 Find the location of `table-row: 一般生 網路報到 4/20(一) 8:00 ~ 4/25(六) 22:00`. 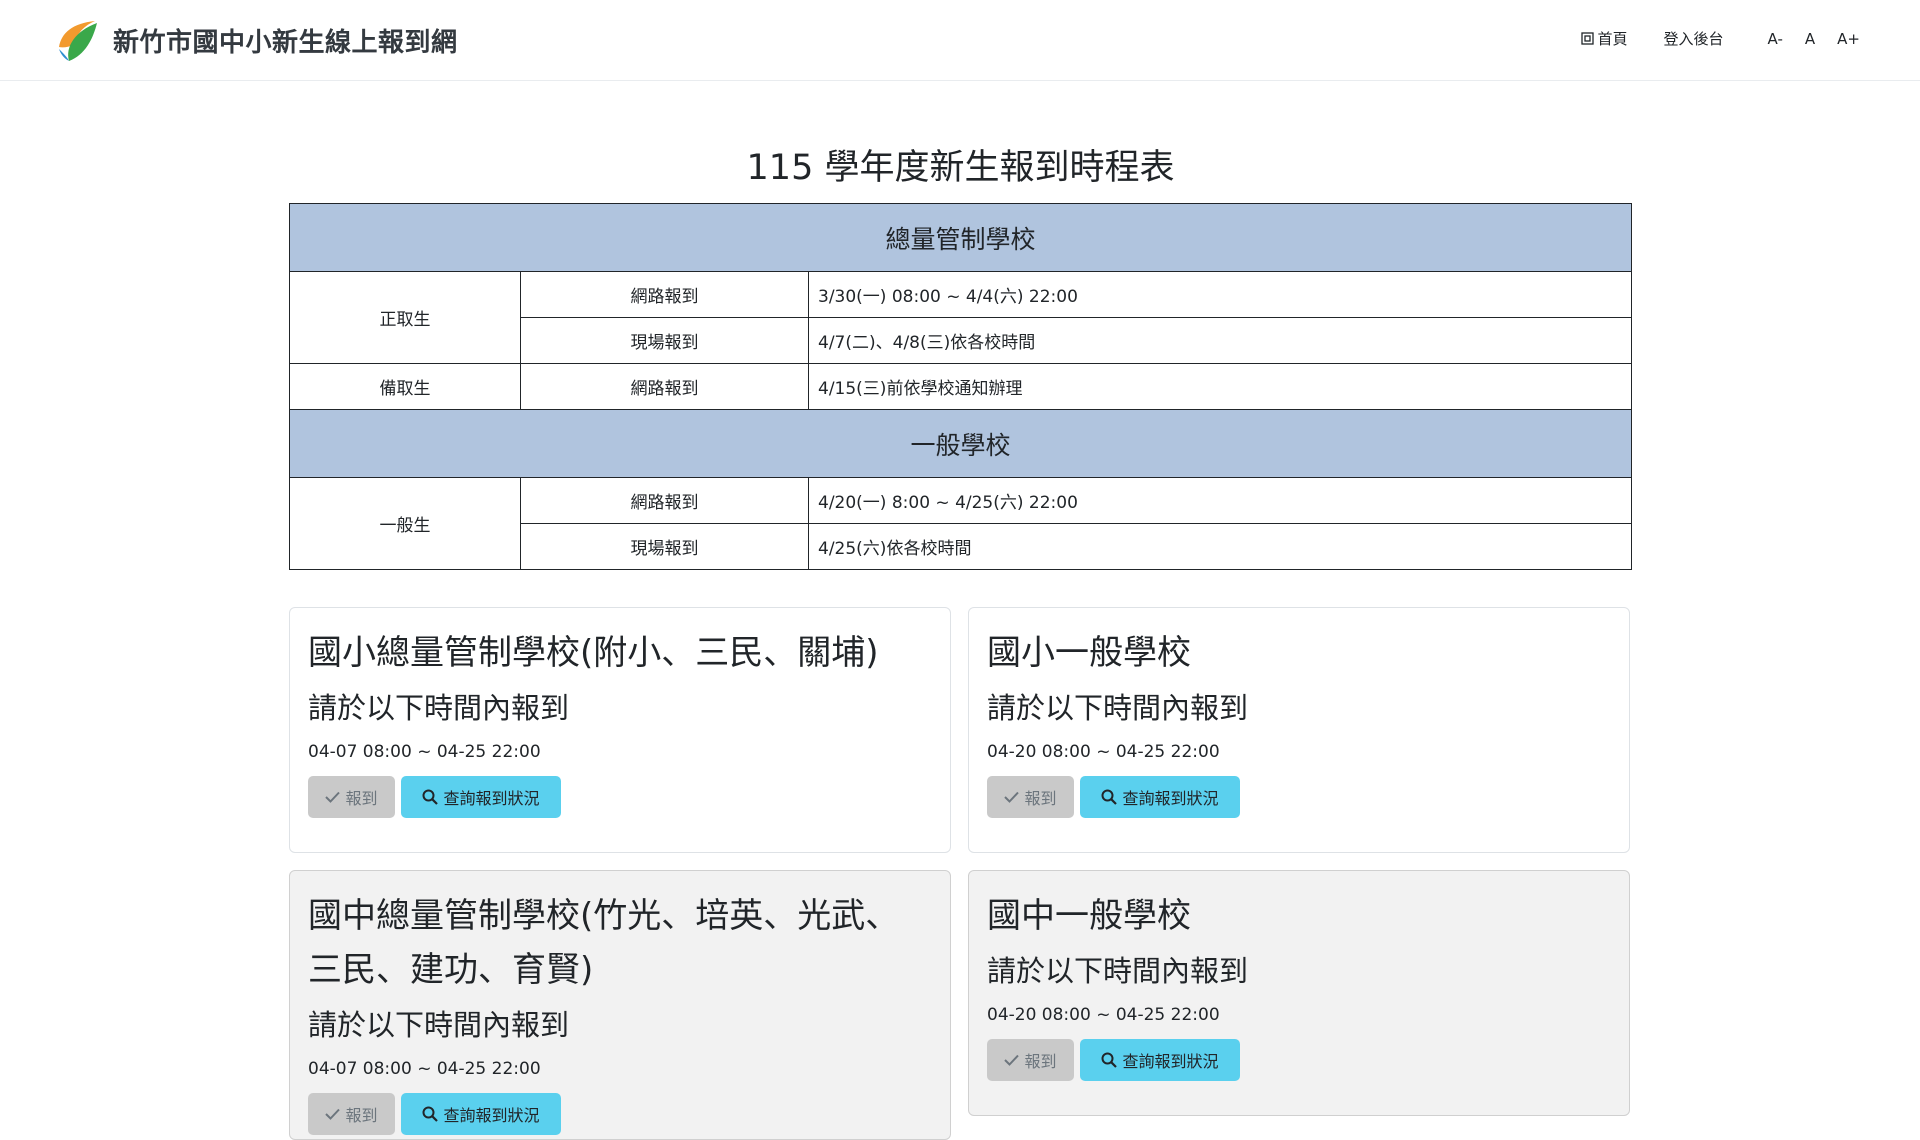

table-row: 一般生 網路報到 4/20(一) 8:00 ~ 4/25(六) 22:00 is located at coordinates (960, 523).